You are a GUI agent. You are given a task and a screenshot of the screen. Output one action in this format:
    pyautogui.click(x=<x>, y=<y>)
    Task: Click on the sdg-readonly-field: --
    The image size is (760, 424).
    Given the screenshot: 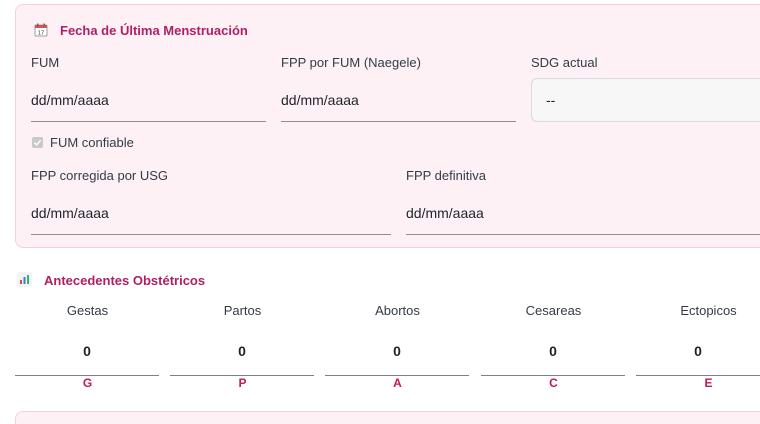 What is the action you would take?
    pyautogui.click(x=645, y=100)
    